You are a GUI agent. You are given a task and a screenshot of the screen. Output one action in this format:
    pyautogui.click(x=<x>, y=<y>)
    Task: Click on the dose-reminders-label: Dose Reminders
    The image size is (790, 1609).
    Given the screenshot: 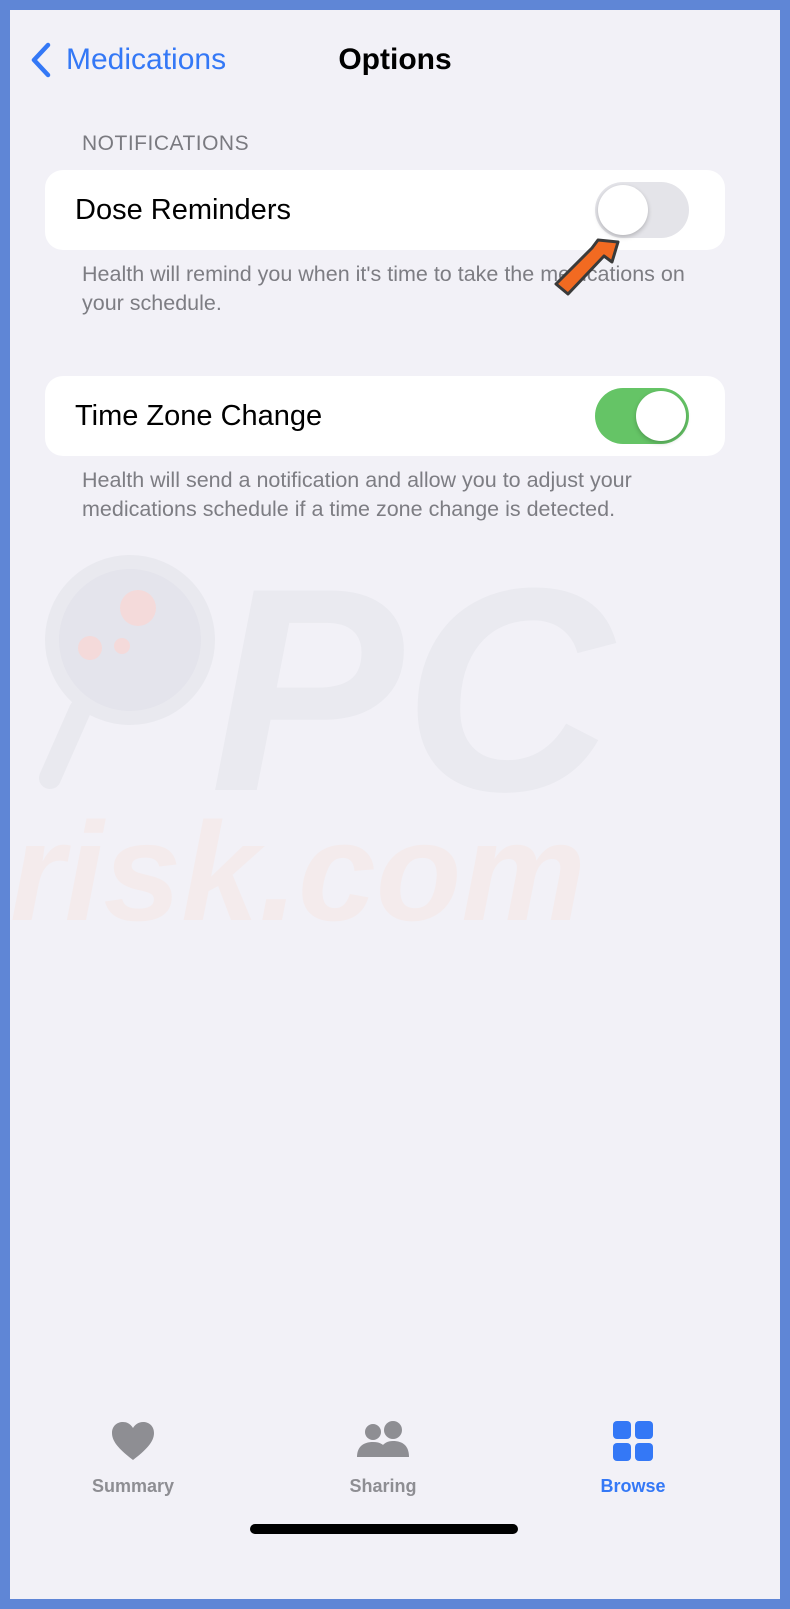 What is the action you would take?
    pyautogui.click(x=183, y=210)
    